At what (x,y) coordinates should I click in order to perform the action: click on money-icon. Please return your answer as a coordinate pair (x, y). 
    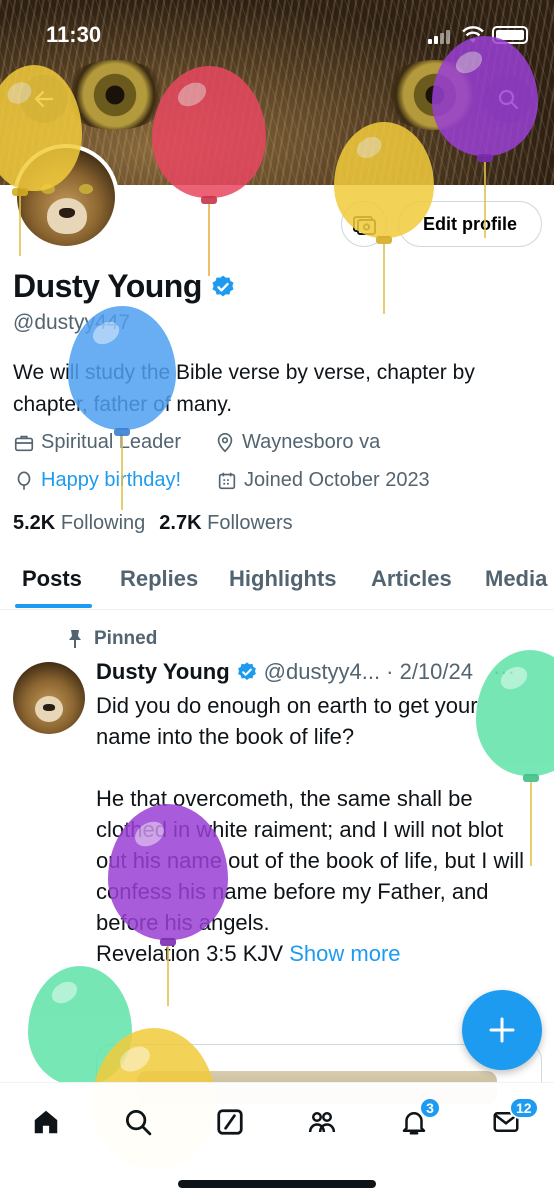
    Looking at the image, I should click on (364, 225).